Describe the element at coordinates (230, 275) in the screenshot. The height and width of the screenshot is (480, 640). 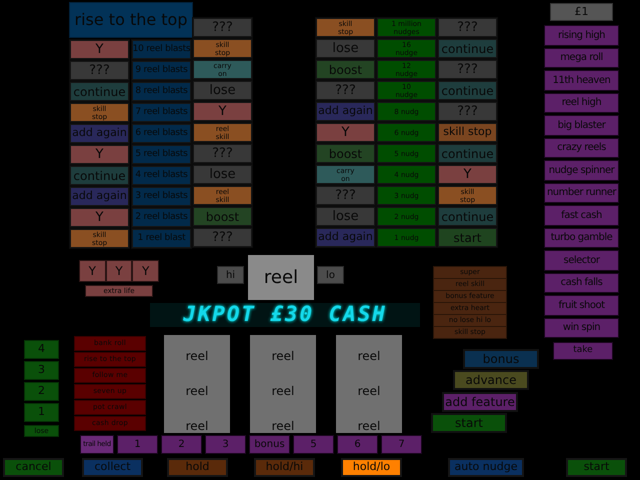
I see `hi-button: hi` at that location.